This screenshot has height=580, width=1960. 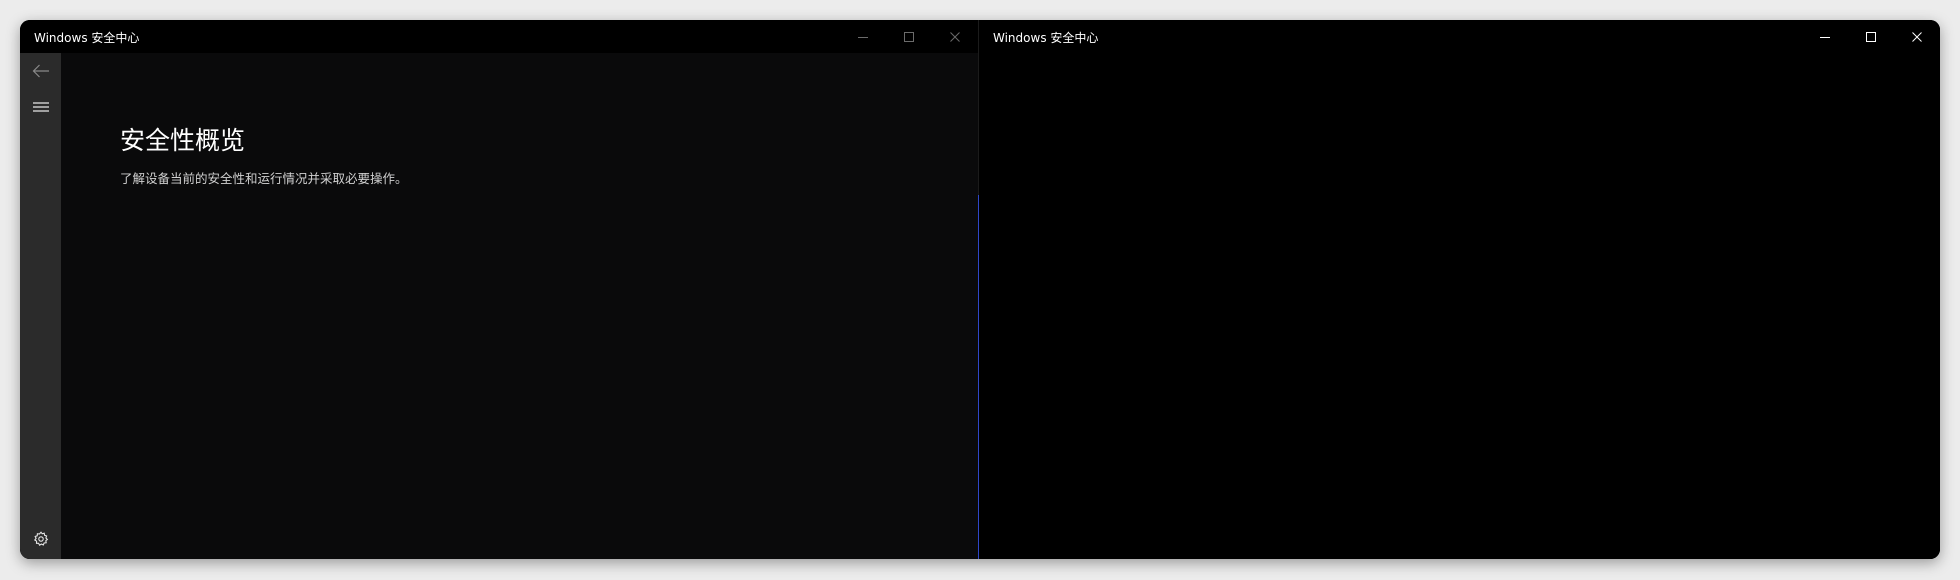 What do you see at coordinates (40, 306) in the screenshot?
I see `navigation-rail` at bounding box center [40, 306].